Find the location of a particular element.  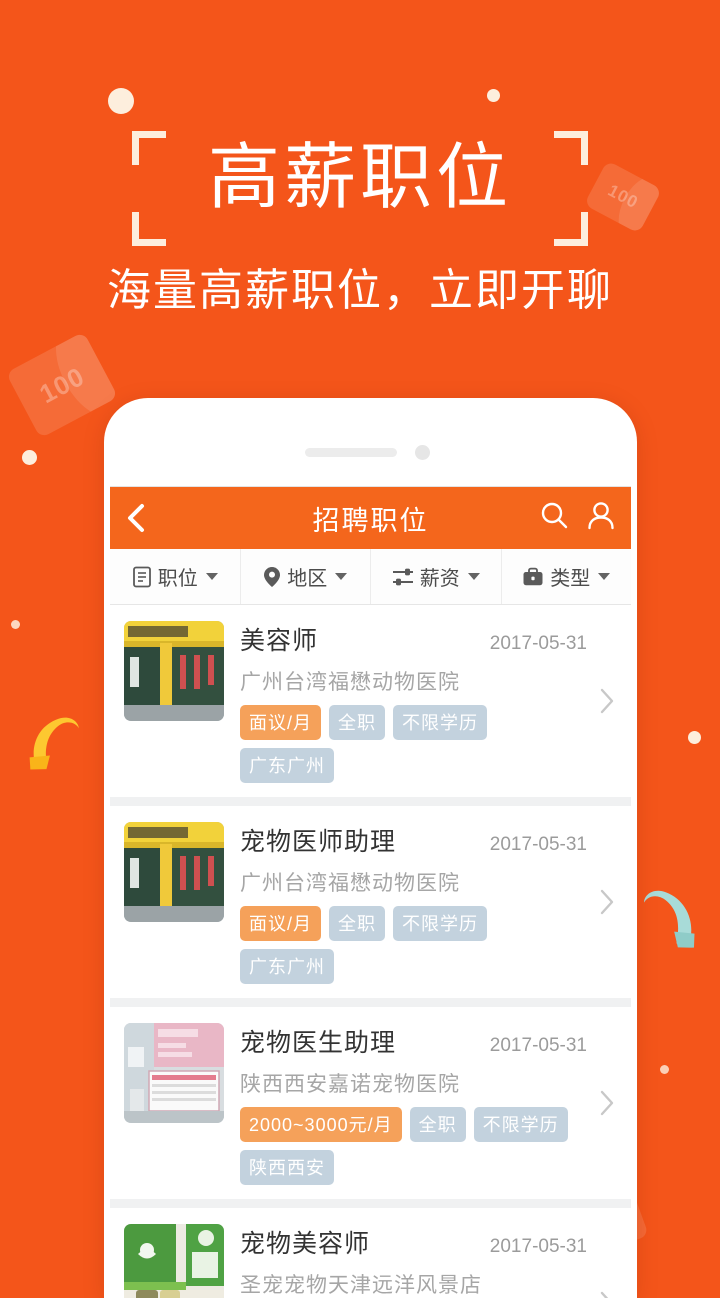

chevron-left-icon is located at coordinates (136, 518).